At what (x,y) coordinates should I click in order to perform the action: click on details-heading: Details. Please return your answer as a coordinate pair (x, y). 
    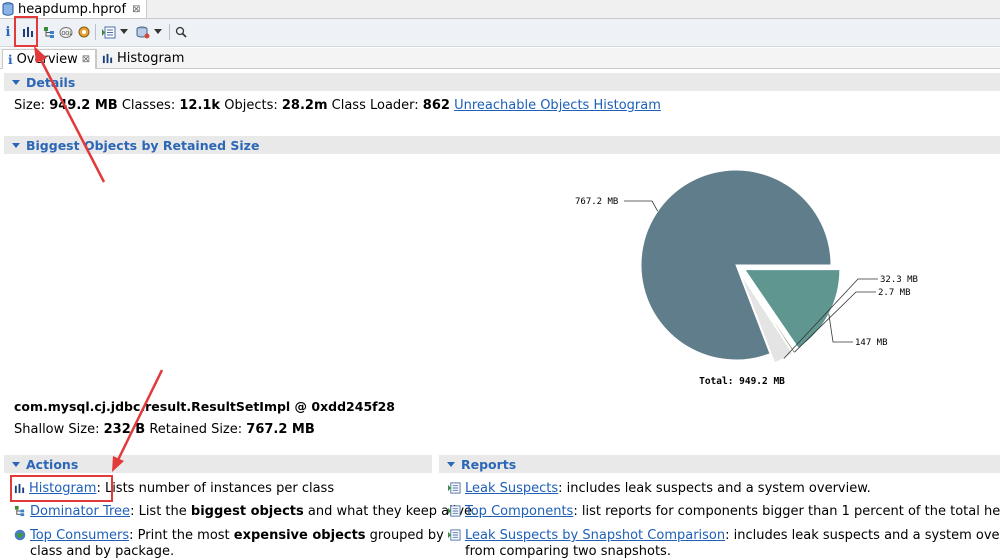
    Looking at the image, I should click on (51, 82).